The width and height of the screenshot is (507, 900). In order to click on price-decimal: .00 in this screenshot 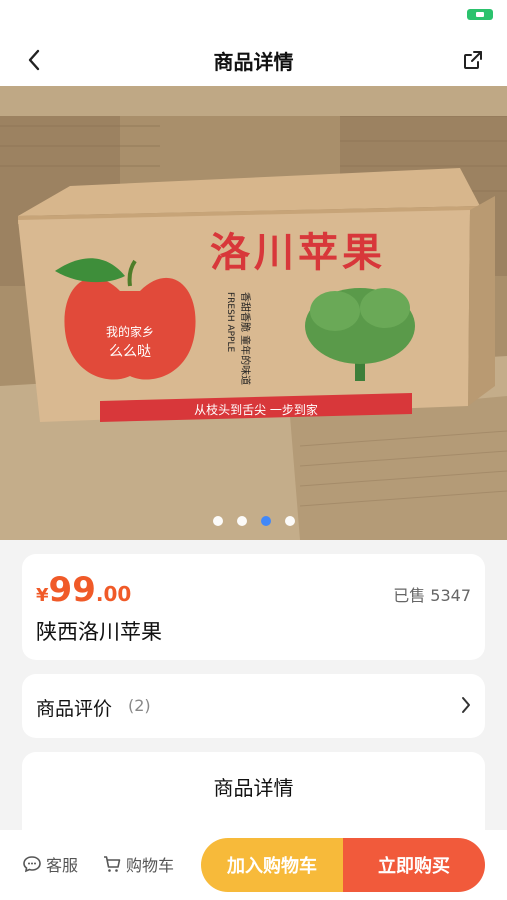, I will do `click(113, 594)`.